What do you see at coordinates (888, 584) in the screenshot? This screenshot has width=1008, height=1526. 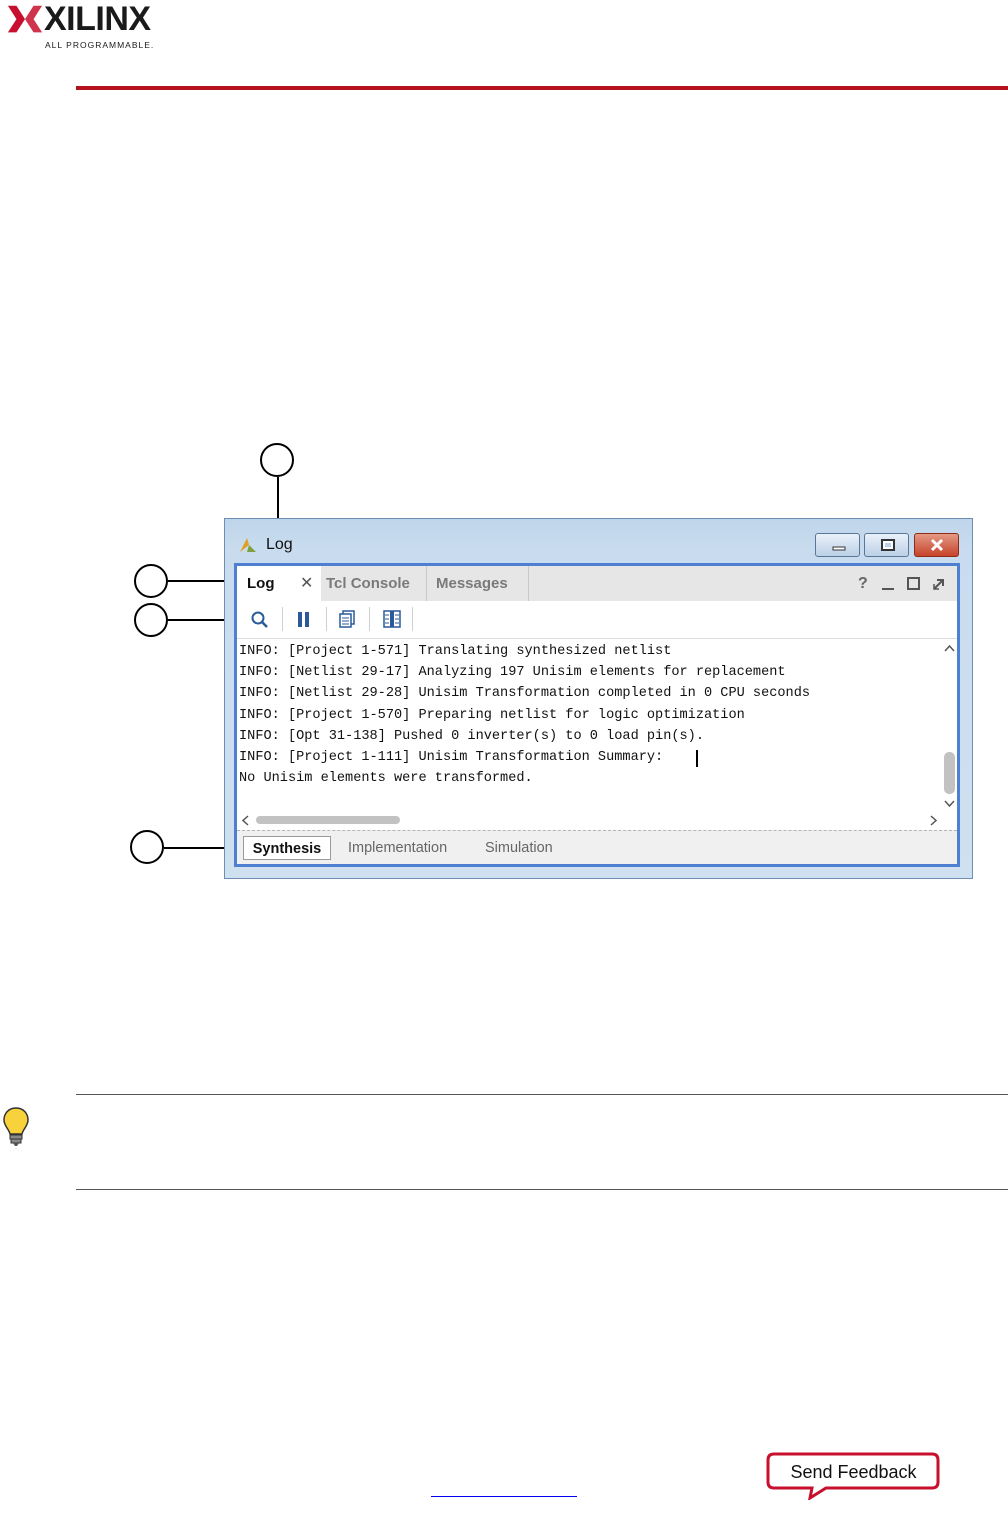 I see `panel-minimize-icon` at bounding box center [888, 584].